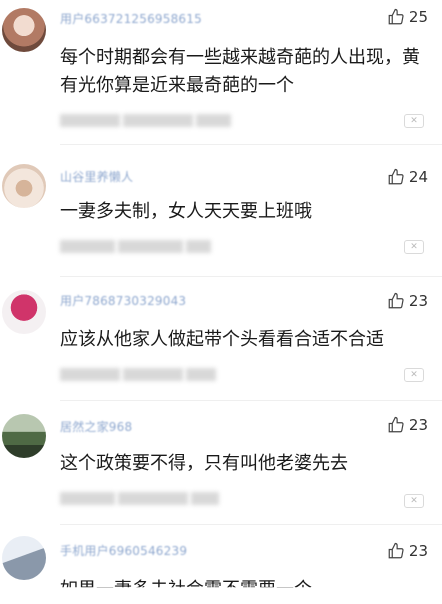 The image size is (442, 604). What do you see at coordinates (96, 176) in the screenshot?
I see `username: 山谷里养懒人` at bounding box center [96, 176].